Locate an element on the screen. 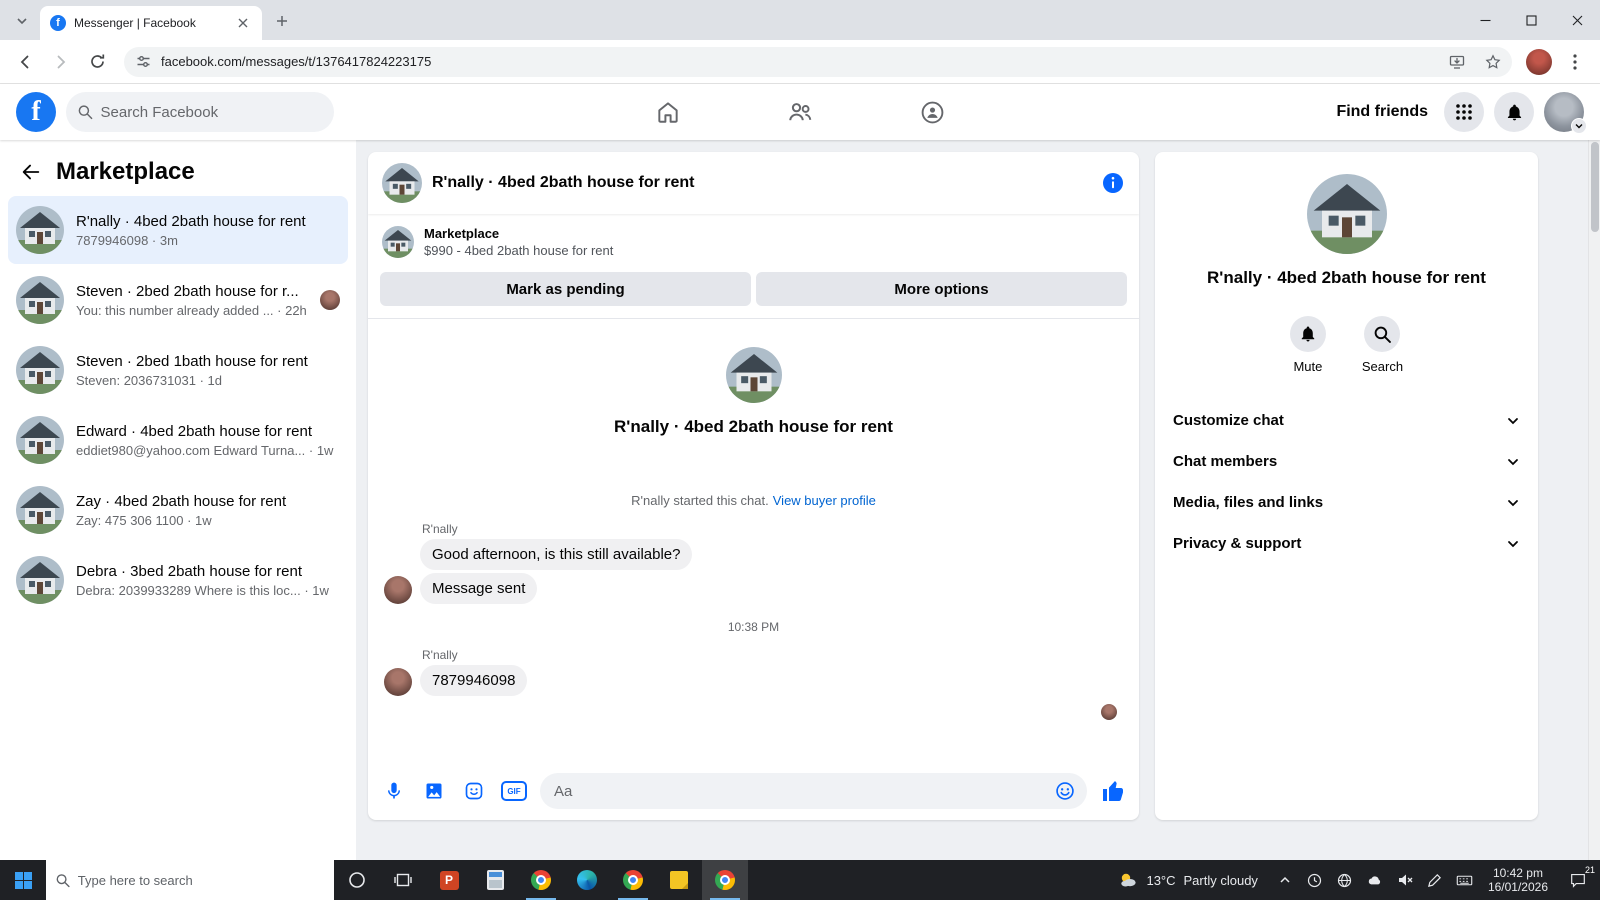 Image resolution: width=1600 pixels, height=900 pixels. network-tray-icon-button is located at coordinates (1345, 880).